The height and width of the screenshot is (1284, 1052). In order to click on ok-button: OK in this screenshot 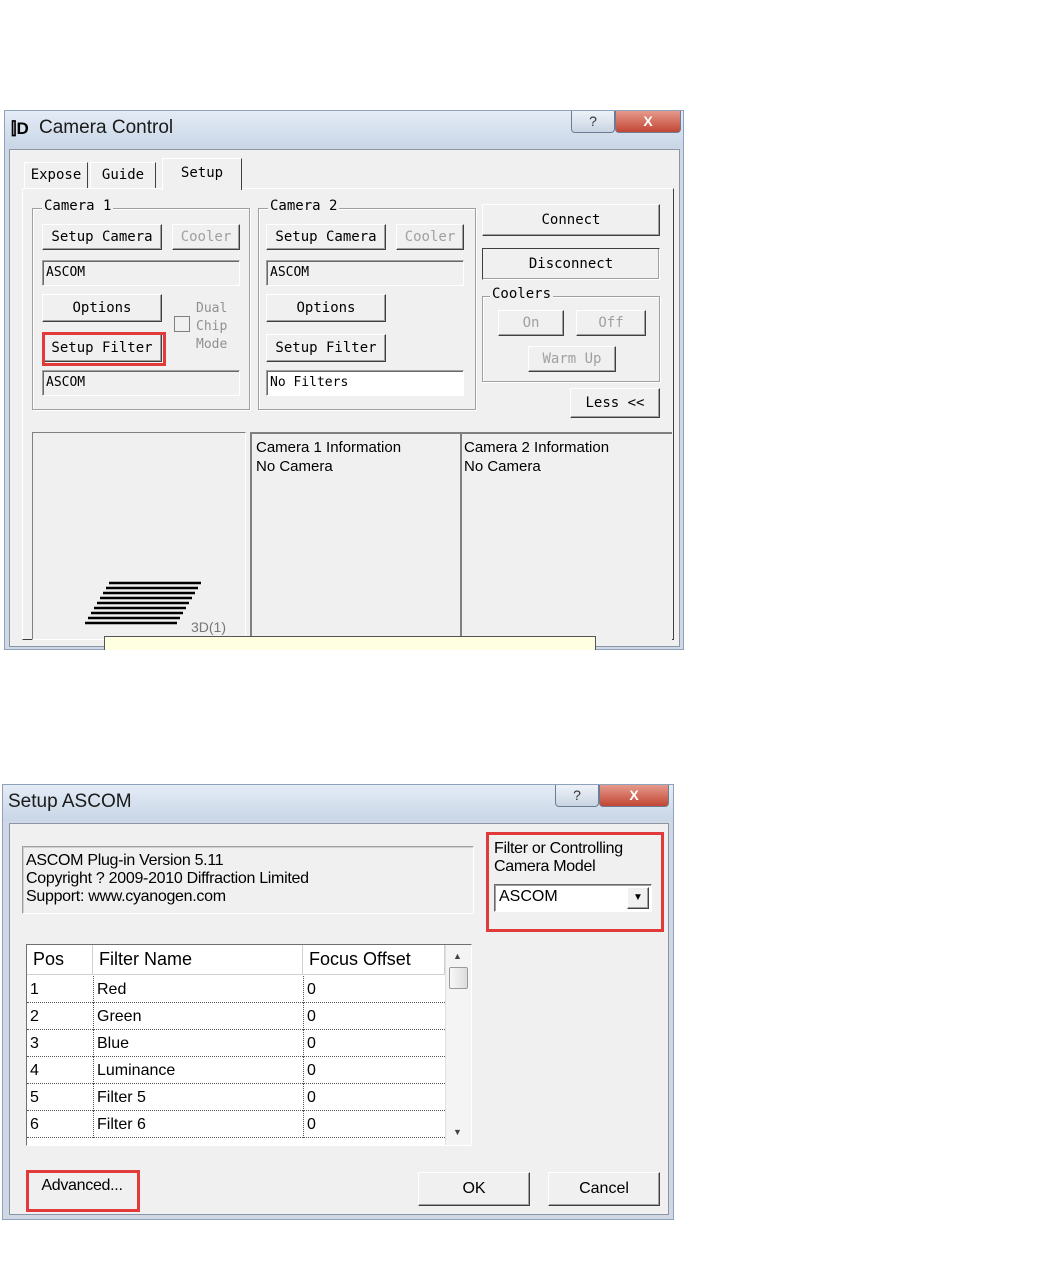, I will do `click(474, 1189)`.